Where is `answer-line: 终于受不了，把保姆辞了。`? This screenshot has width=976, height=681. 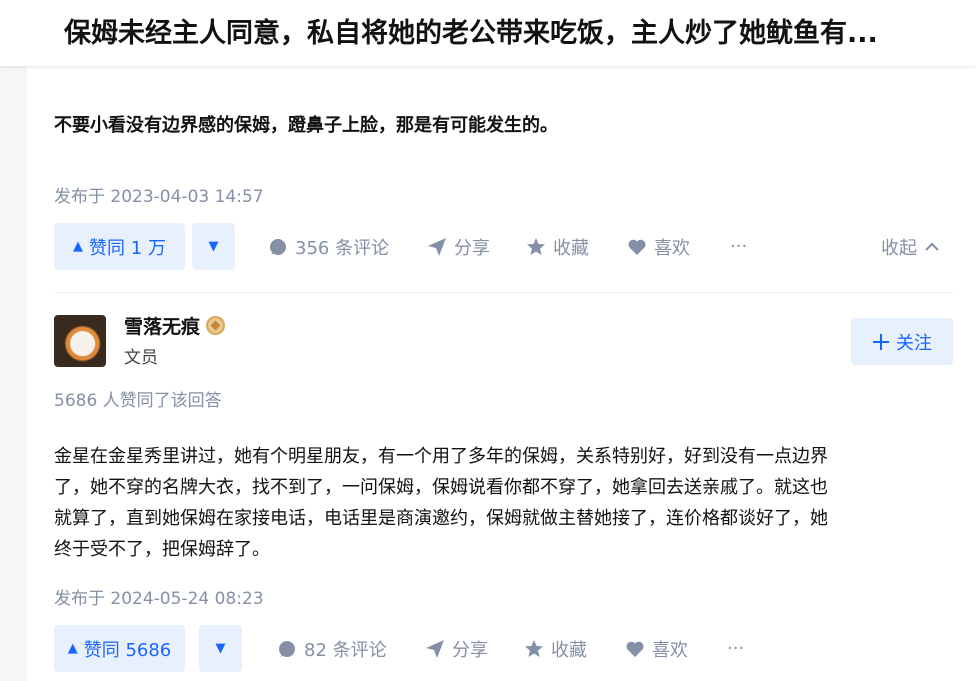
answer-line: 终于受不了，把保姆辞了。 is located at coordinates (162, 549).